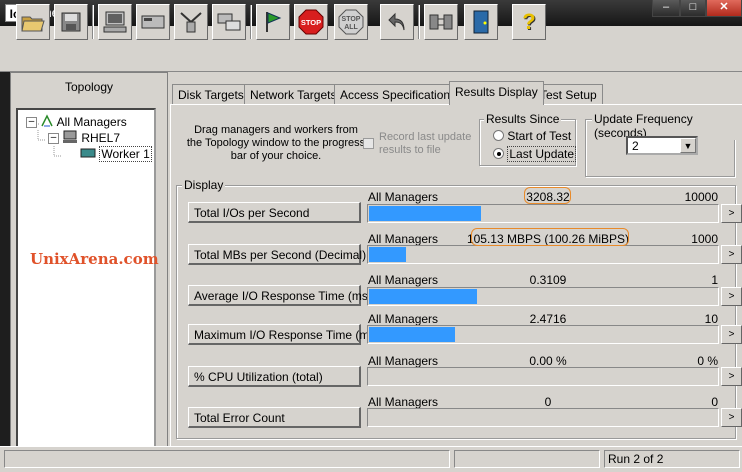  I want to click on new-network-worker-button, so click(191, 22).